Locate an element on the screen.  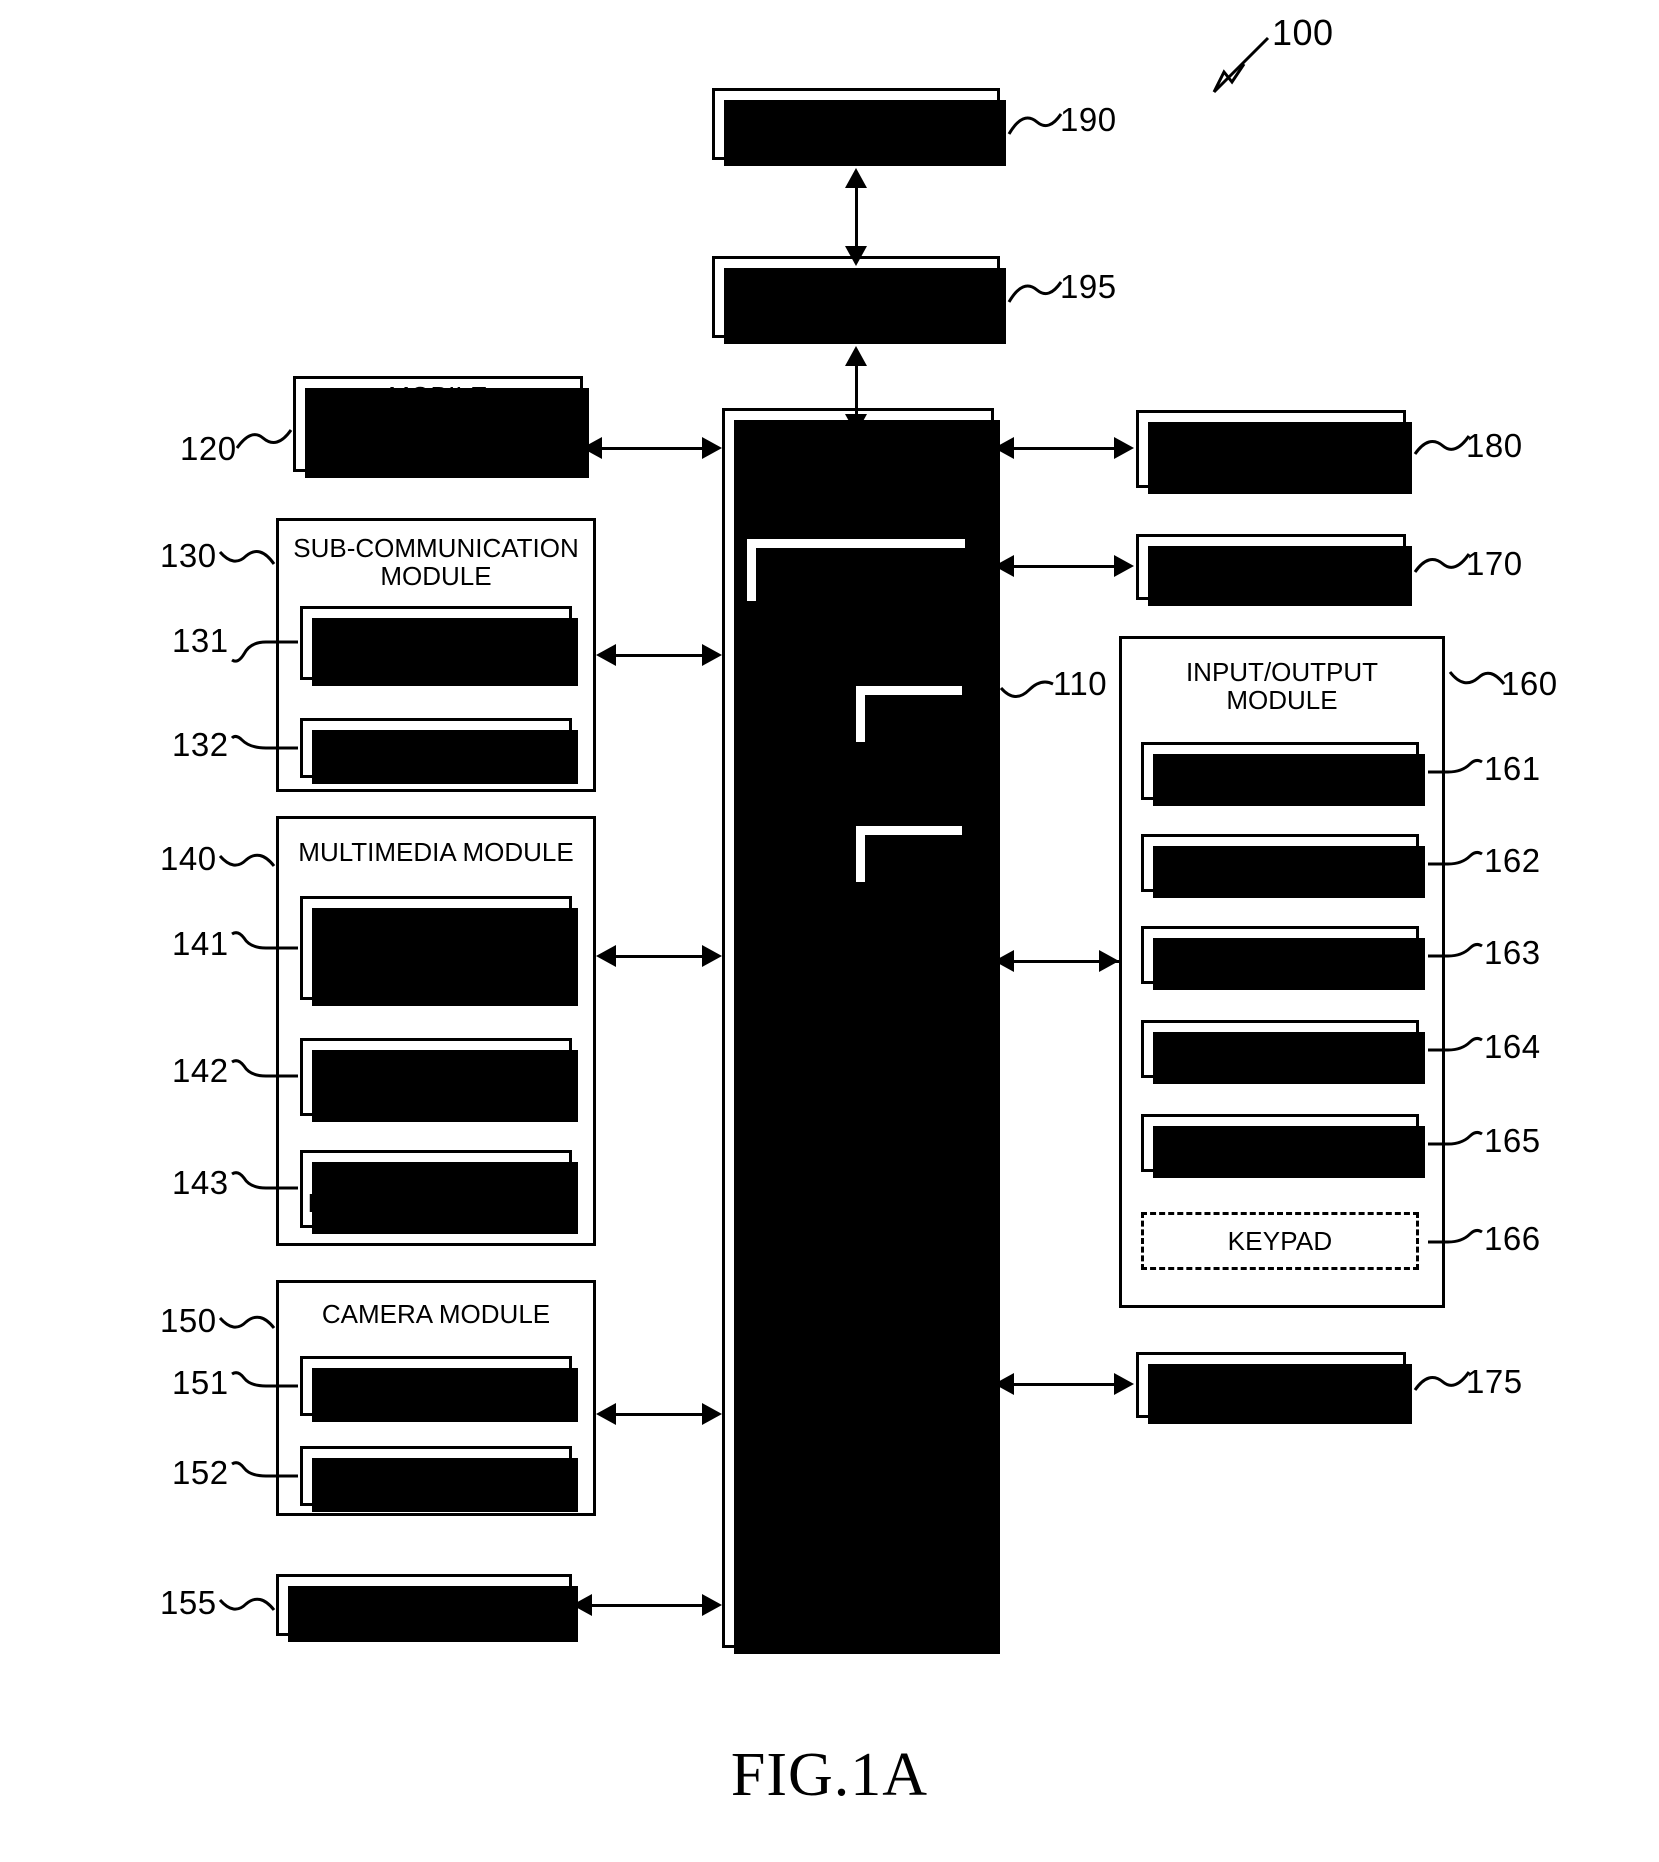
ref-141-leader is located at coordinates (264, 940).